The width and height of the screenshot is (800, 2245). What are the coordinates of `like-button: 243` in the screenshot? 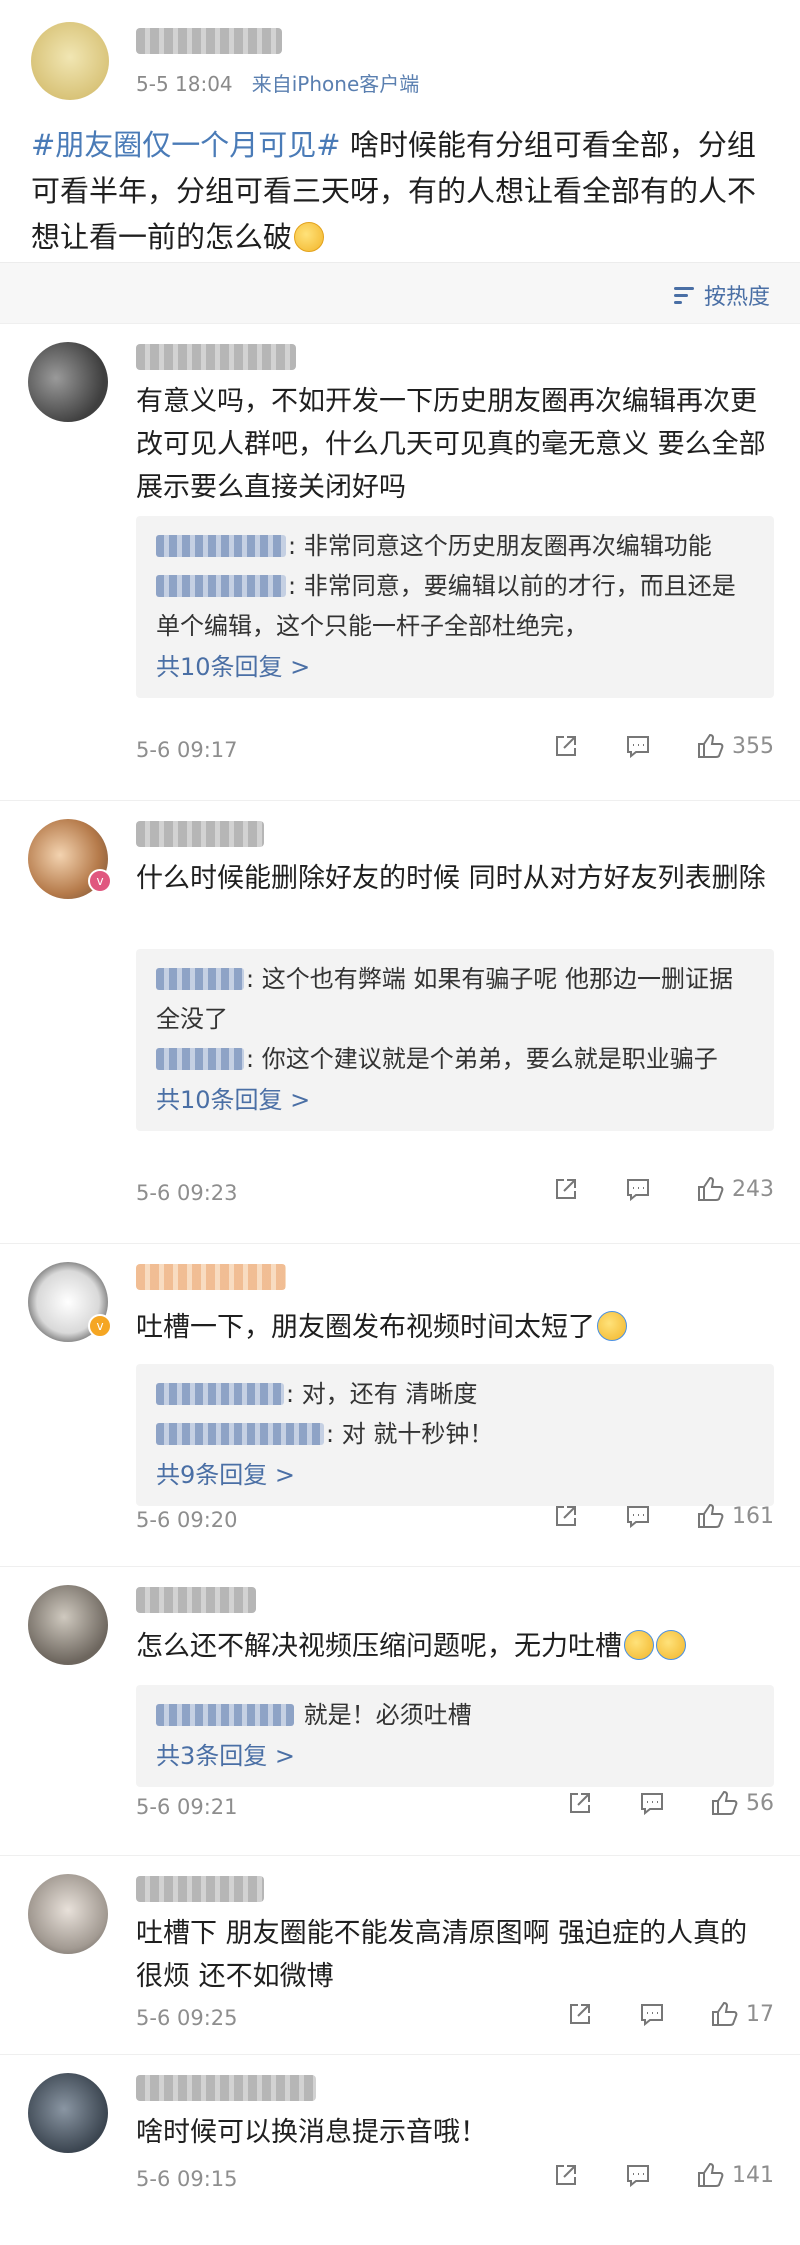 It's located at (735, 1189).